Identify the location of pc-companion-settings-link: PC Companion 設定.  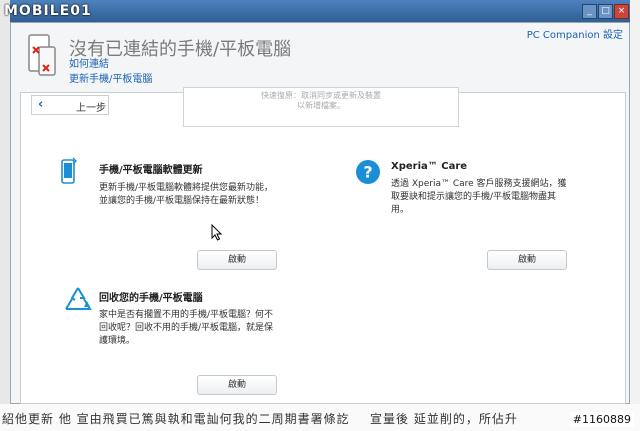
(575, 33).